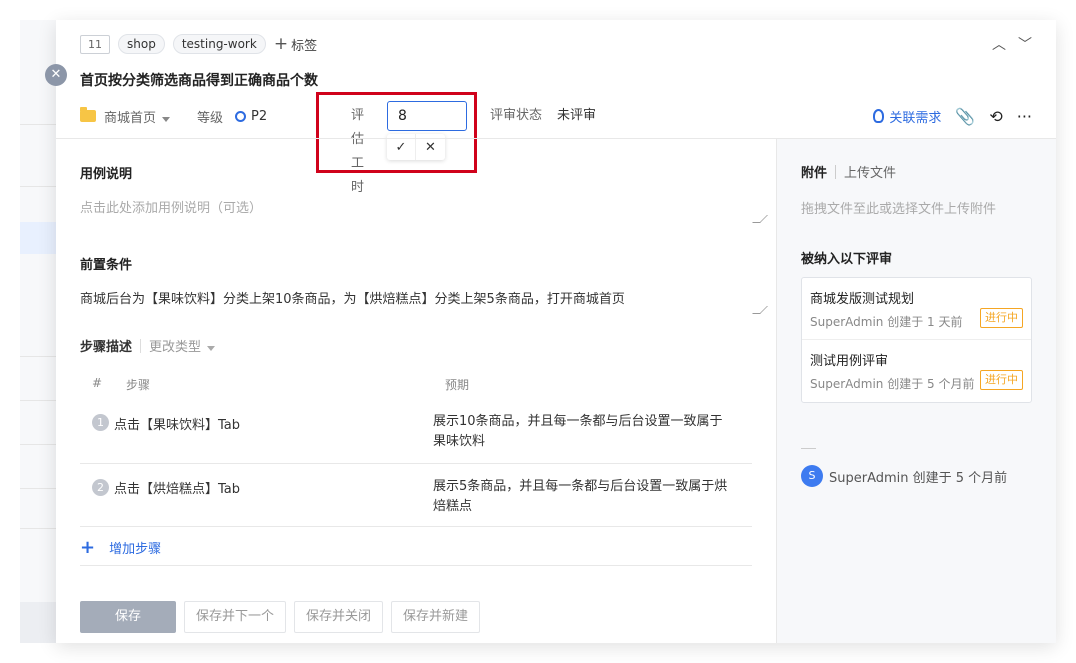 Image resolution: width=1076 pixels, height=663 pixels. What do you see at coordinates (177, 425) in the screenshot?
I see `step-text: 点击【果味饮料】Tab` at bounding box center [177, 425].